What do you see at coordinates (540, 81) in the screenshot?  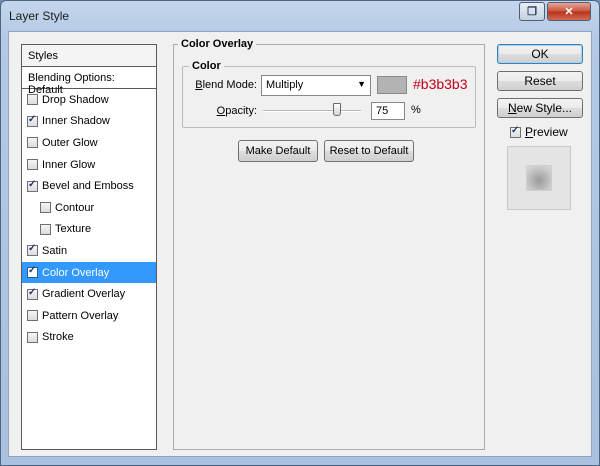 I see `reset-button: Reset` at bounding box center [540, 81].